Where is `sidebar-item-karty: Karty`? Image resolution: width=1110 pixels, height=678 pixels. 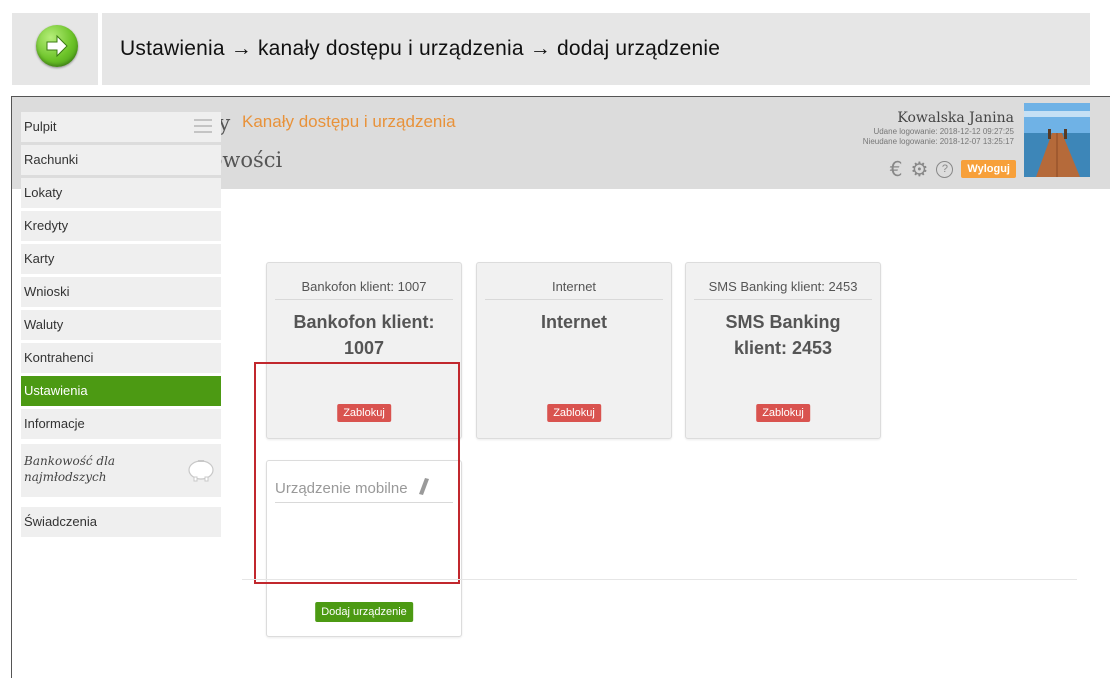
sidebar-item-karty: Karty is located at coordinates (121, 259).